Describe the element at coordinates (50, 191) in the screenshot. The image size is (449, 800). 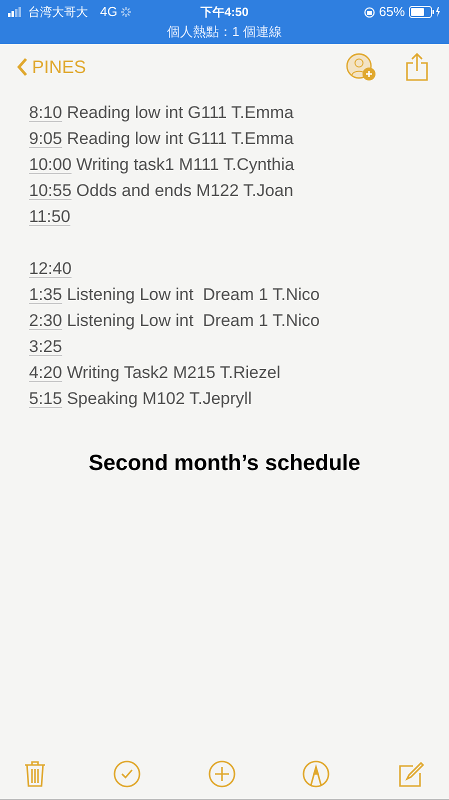
I see `time-link: 10:55` at that location.